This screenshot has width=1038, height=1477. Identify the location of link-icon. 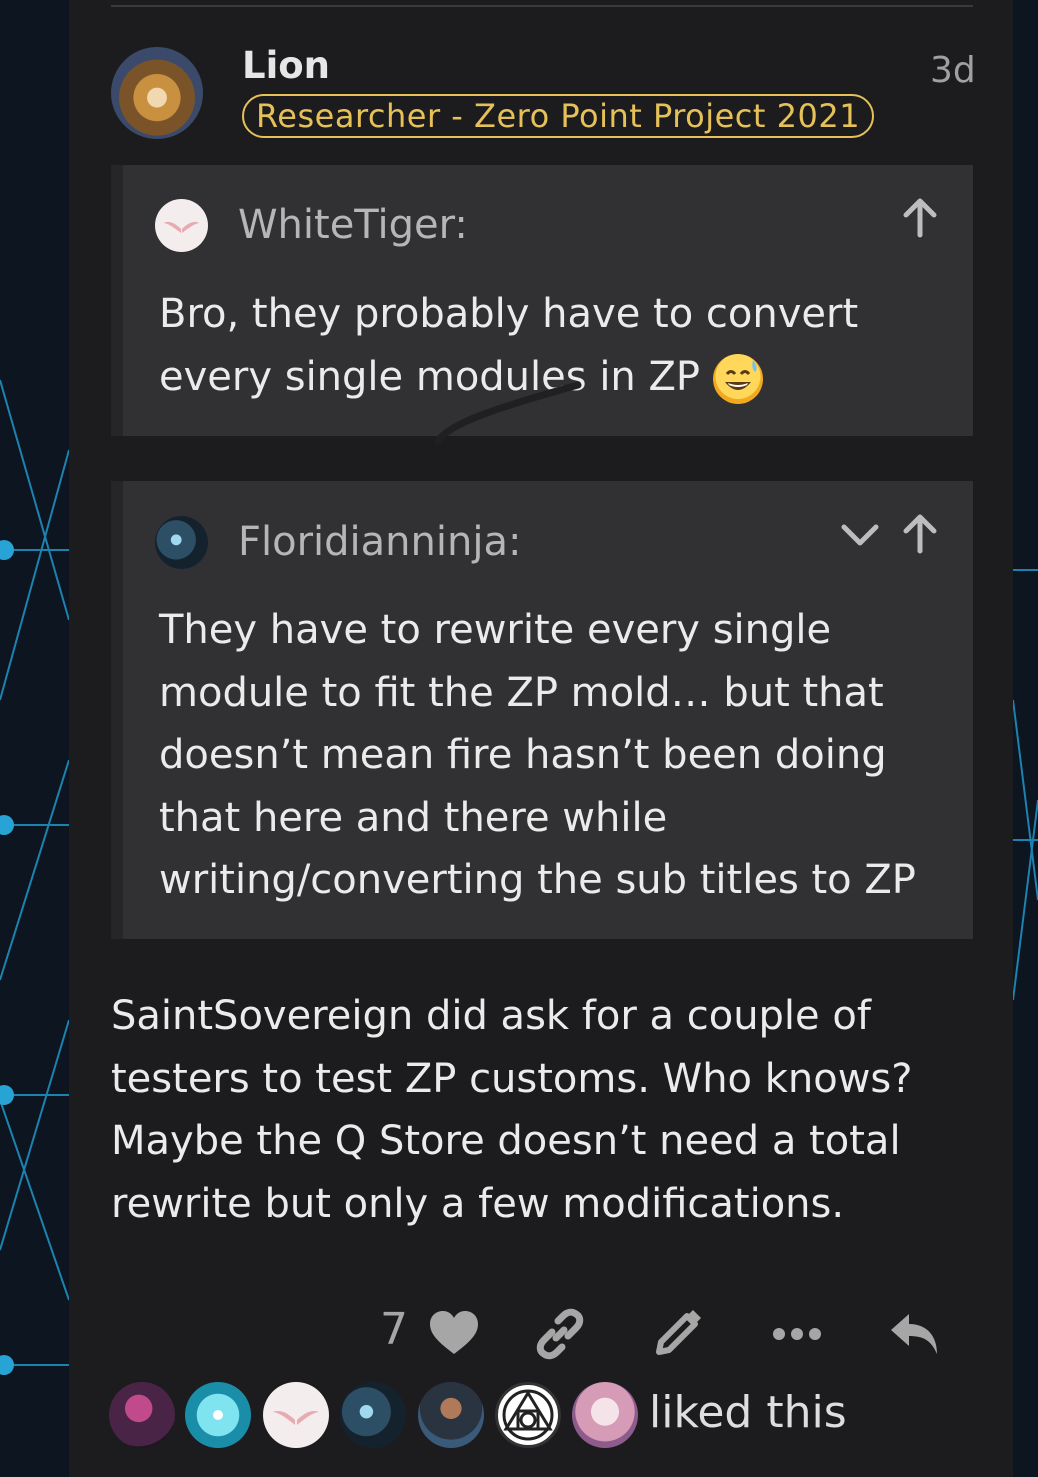
(560, 1334).